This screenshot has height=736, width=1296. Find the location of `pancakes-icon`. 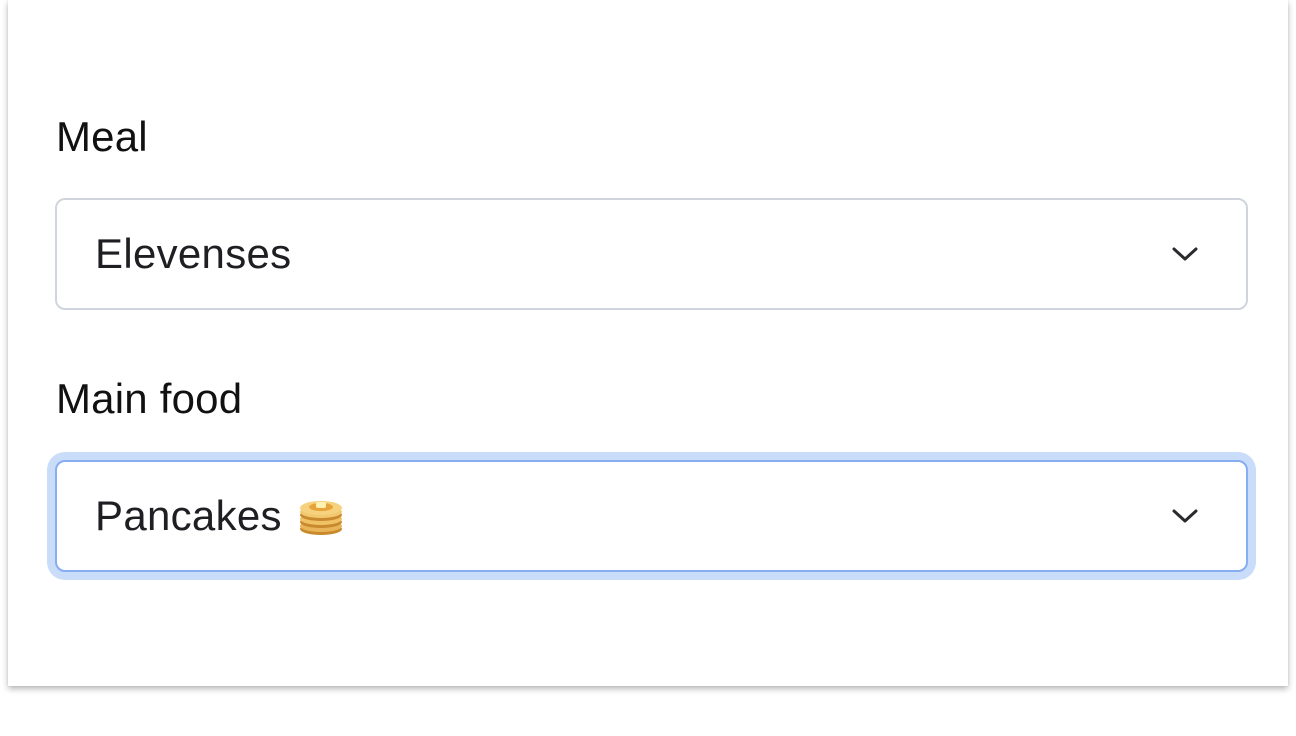

pancakes-icon is located at coordinates (320, 518).